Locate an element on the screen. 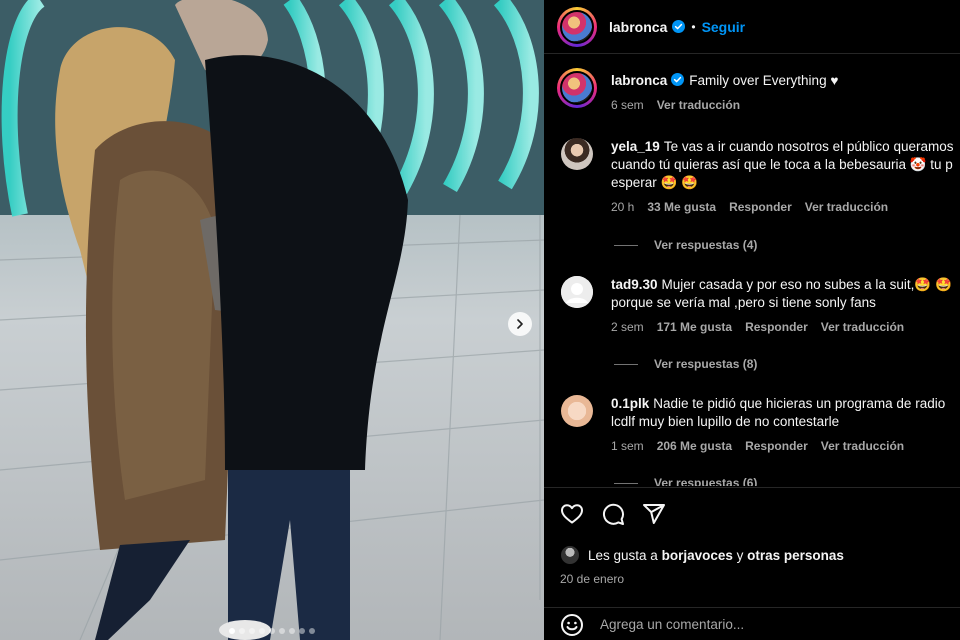 The height and width of the screenshot is (640, 960). comment-username: 0.1plk is located at coordinates (630, 403).